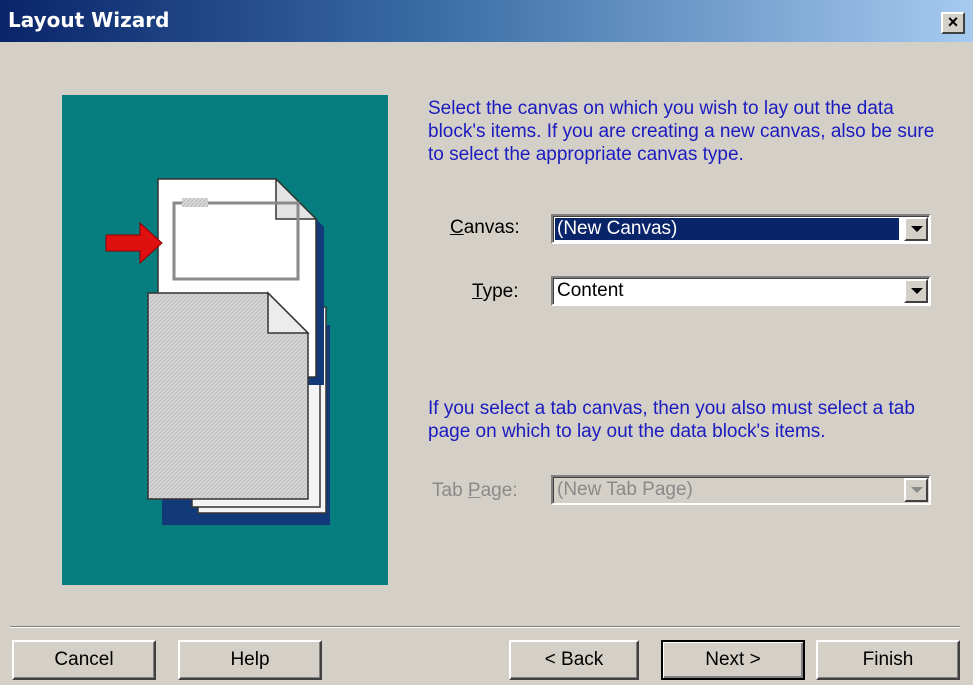  I want to click on canvas-select-value: (New Canvas), so click(727, 229).